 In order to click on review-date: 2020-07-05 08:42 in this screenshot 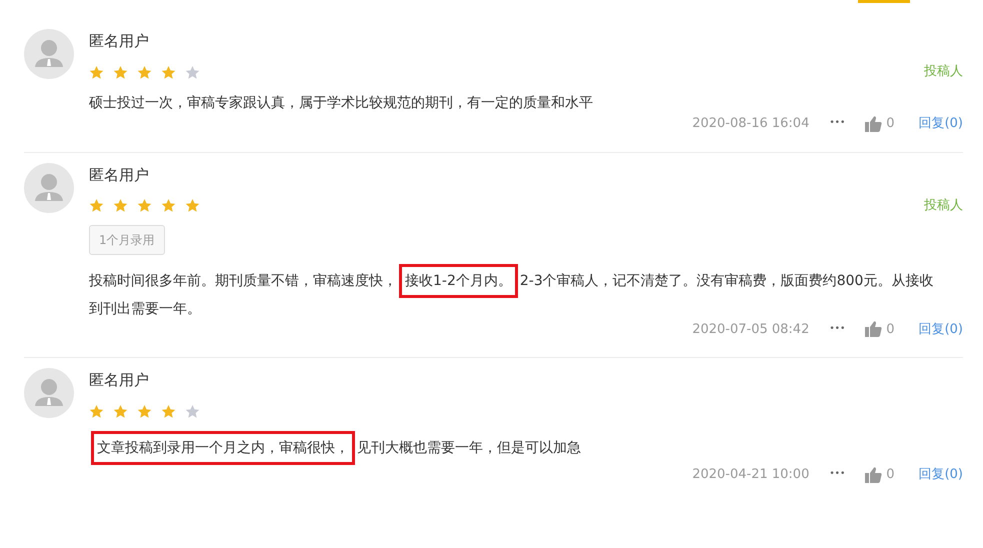, I will do `click(751, 329)`.